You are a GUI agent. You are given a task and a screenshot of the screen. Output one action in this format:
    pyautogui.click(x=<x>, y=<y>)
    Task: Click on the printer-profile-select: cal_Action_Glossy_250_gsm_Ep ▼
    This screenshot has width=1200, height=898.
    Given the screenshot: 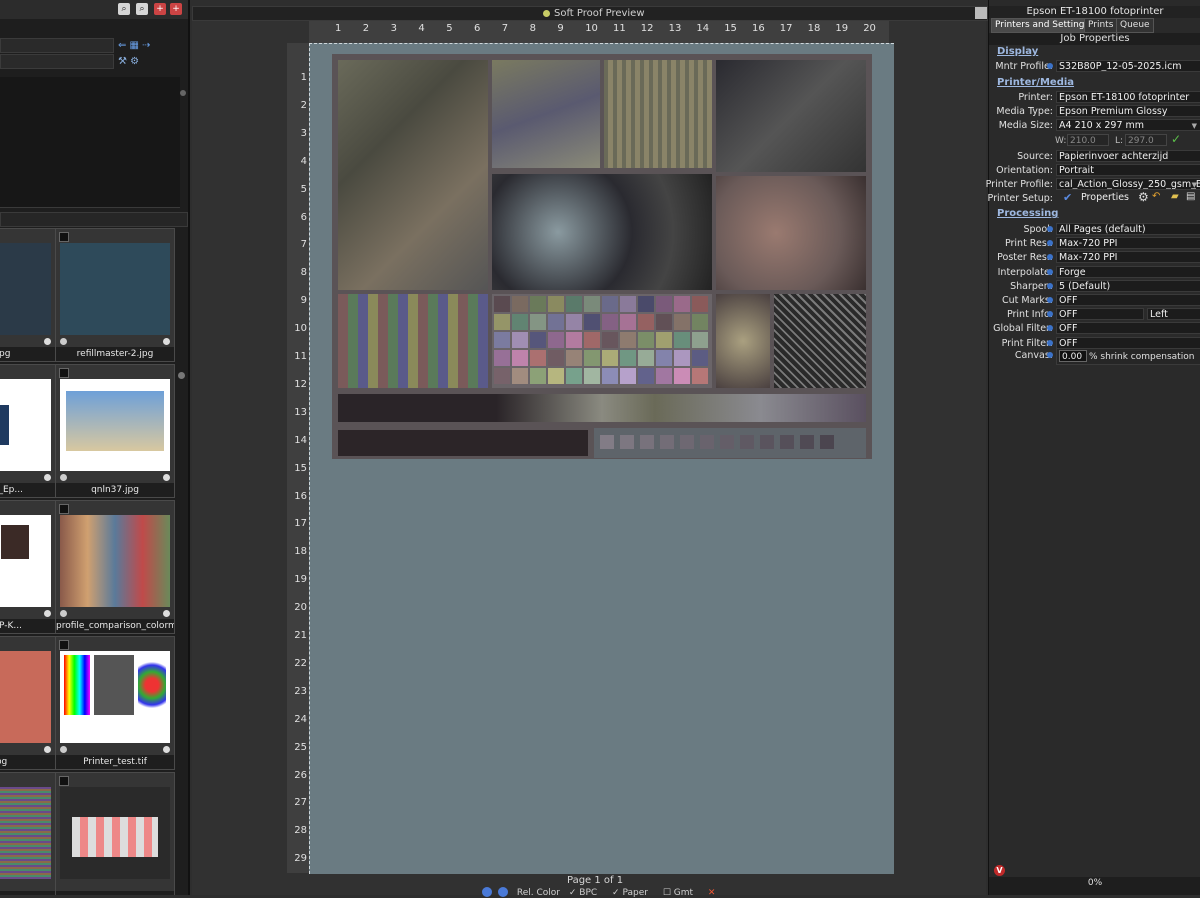 What is the action you would take?
    pyautogui.click(x=1128, y=184)
    